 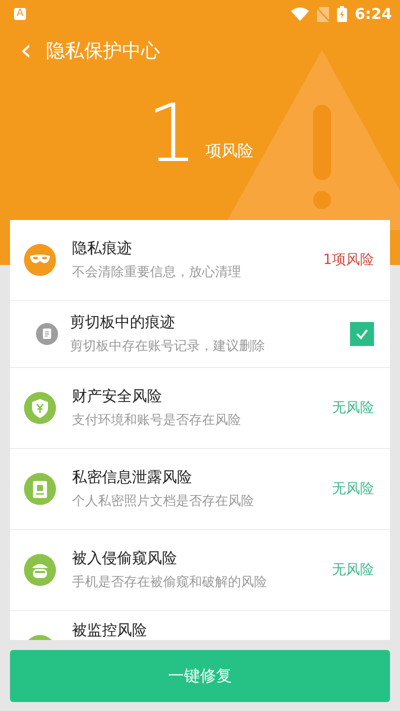 What do you see at coordinates (322, 14) in the screenshot?
I see `no-sim-icon` at bounding box center [322, 14].